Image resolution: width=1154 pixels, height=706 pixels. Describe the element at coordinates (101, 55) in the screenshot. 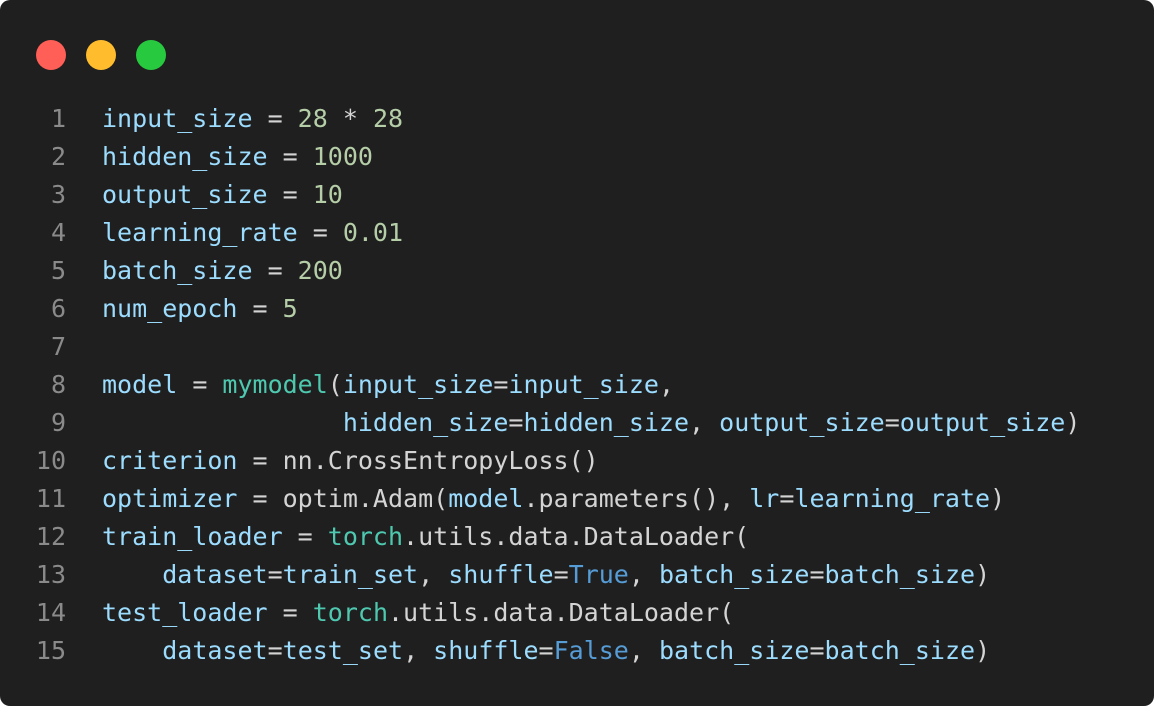

I see `minimize-dot-icon` at that location.